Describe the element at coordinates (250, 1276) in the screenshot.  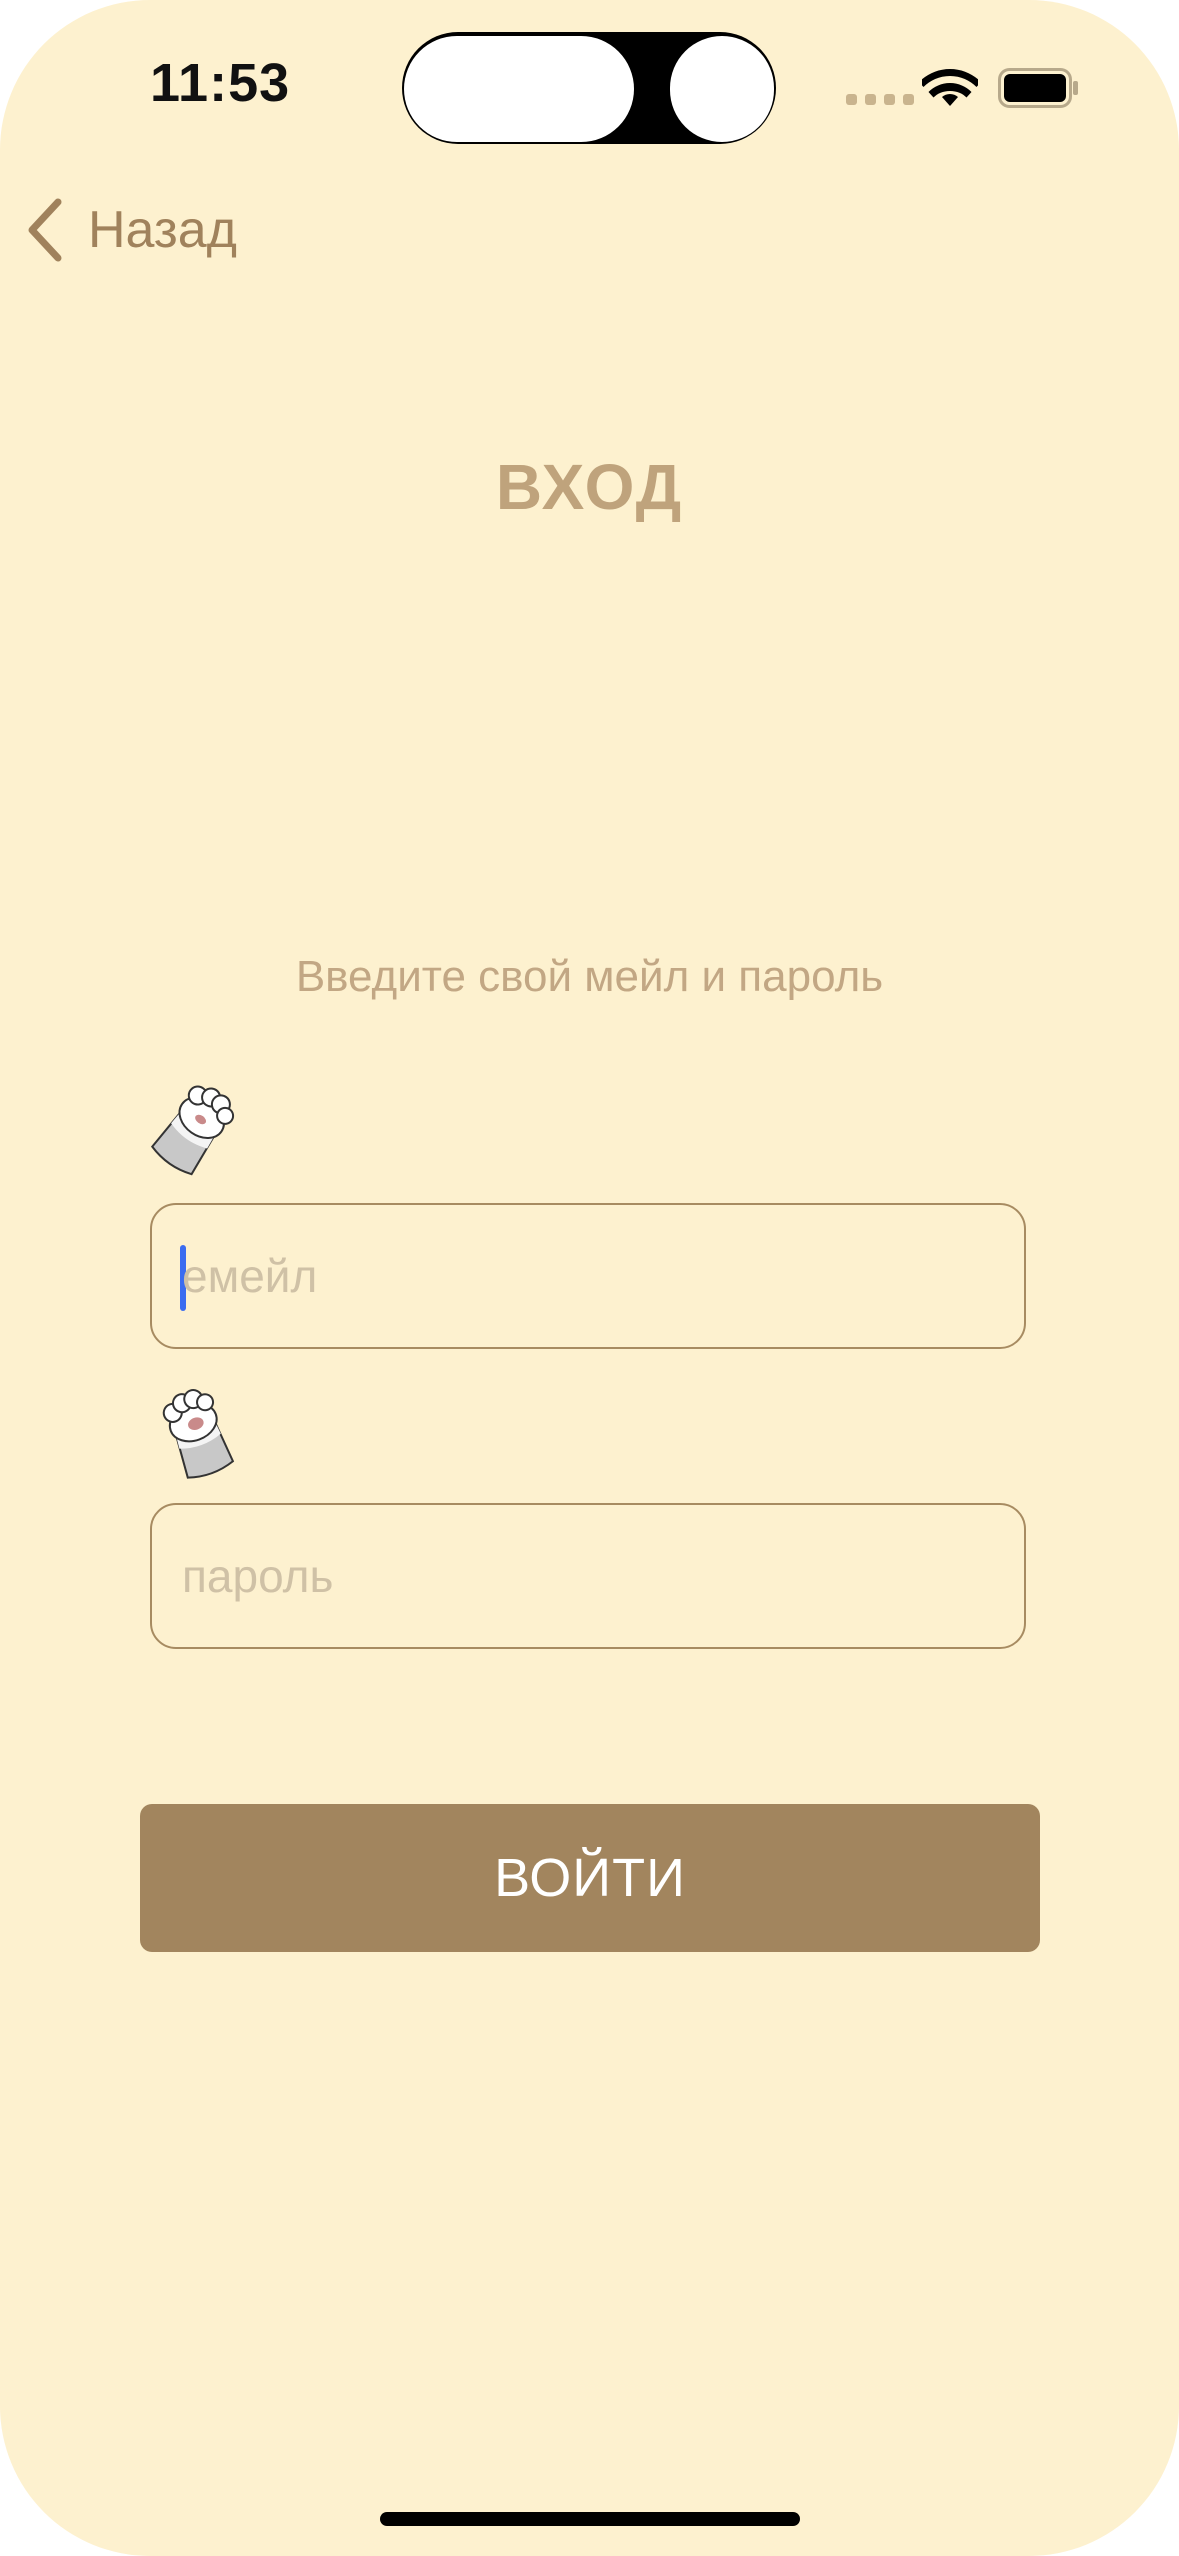
I see `email-placeholder: емейл` at that location.